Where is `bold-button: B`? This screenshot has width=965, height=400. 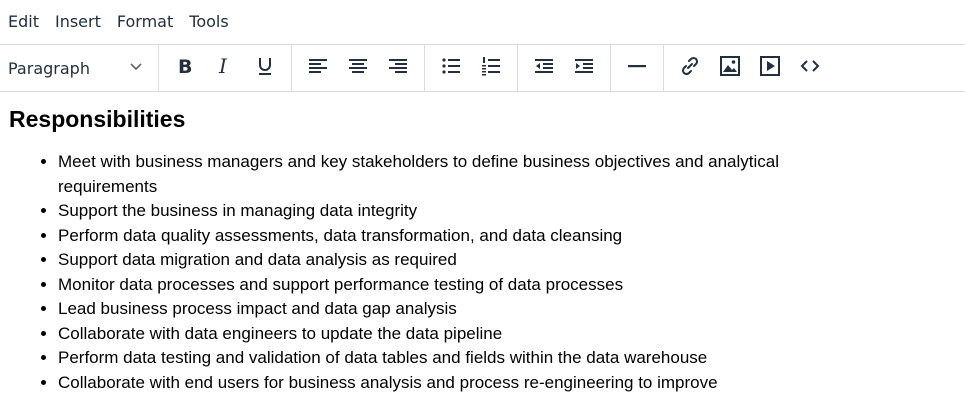
bold-button: B is located at coordinates (185, 68).